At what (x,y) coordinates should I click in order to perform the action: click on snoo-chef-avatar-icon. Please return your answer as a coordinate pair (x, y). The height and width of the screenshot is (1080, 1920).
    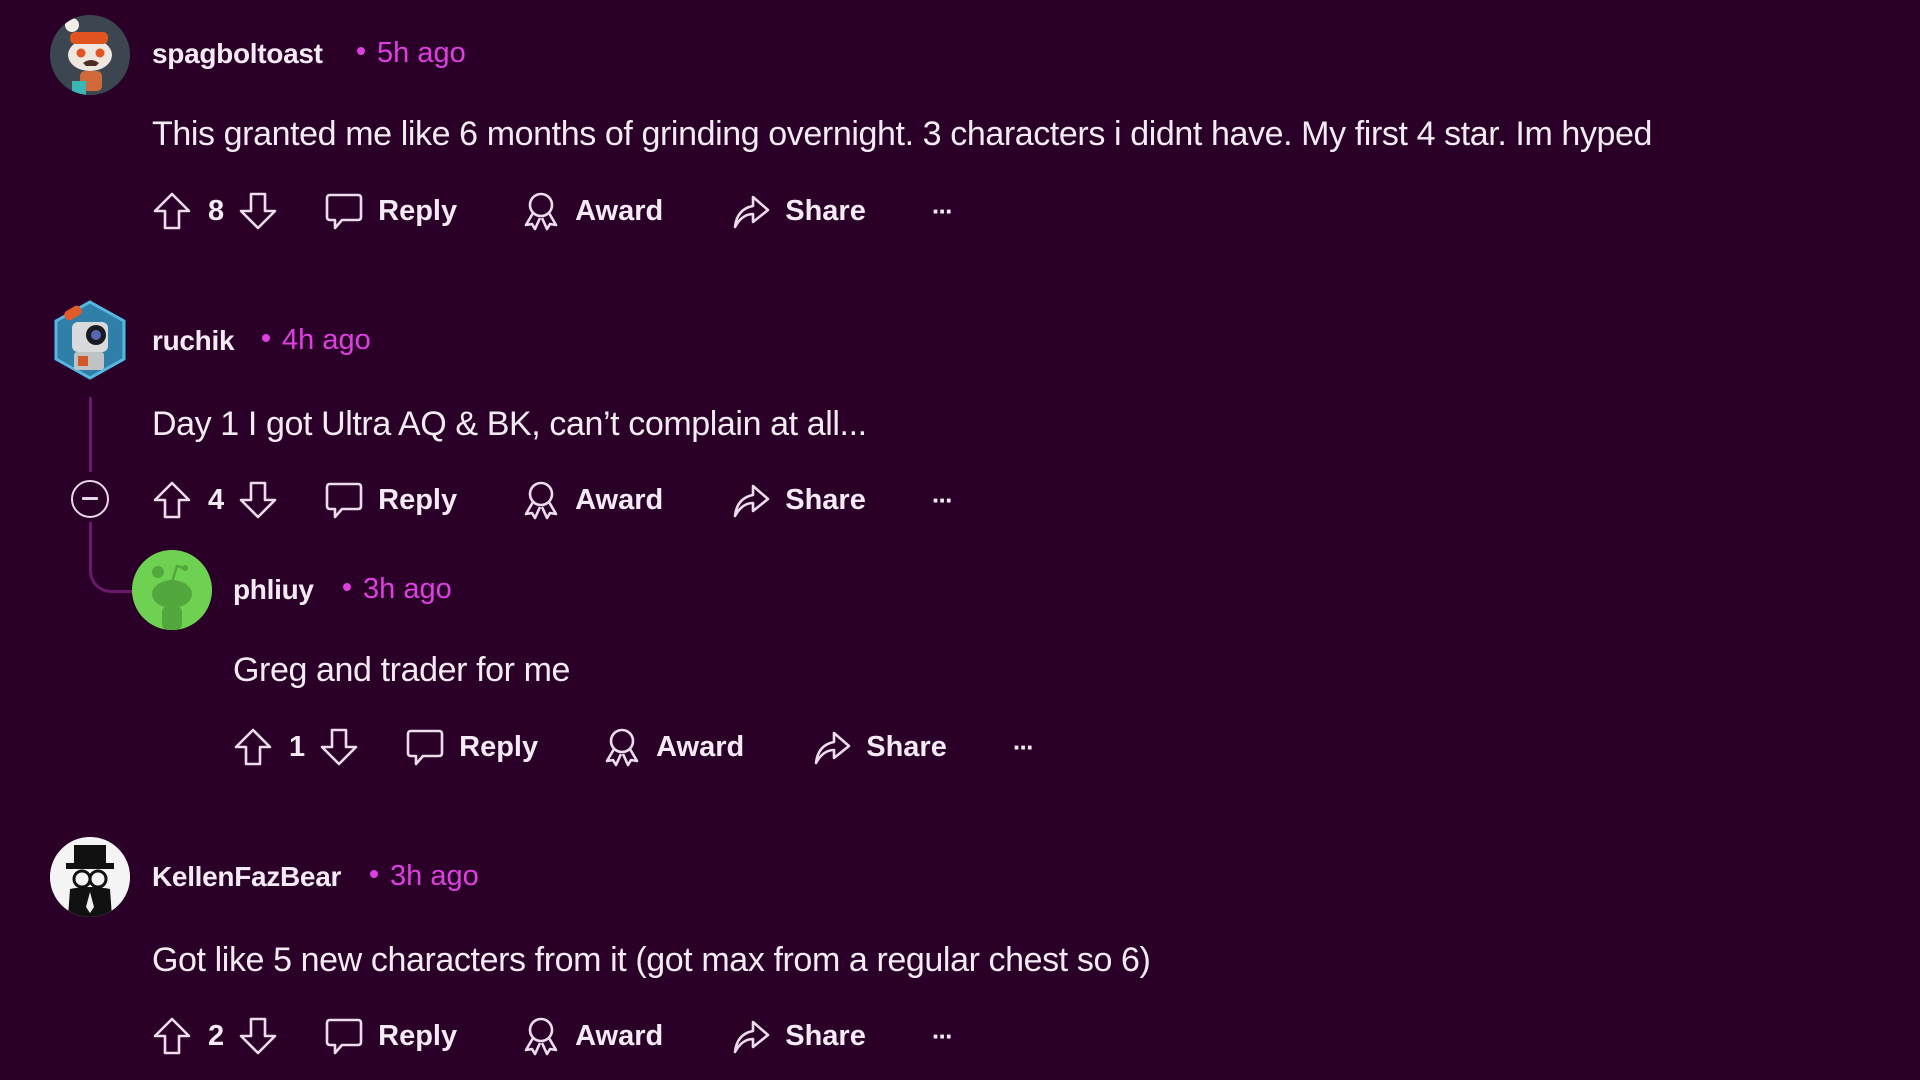
    Looking at the image, I should click on (90, 55).